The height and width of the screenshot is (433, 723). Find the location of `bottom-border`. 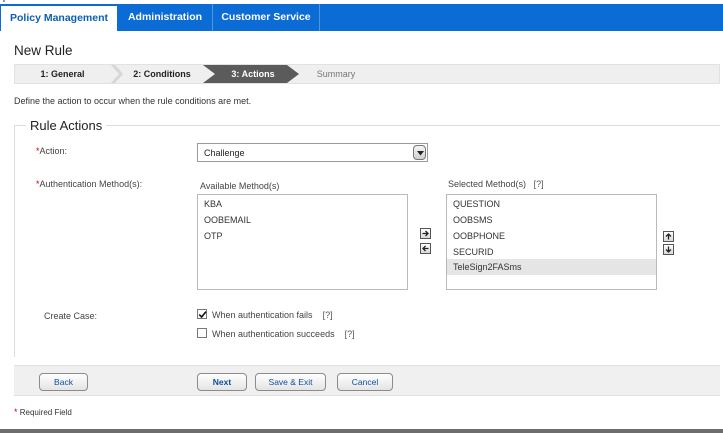

bottom-border is located at coordinates (361, 431).